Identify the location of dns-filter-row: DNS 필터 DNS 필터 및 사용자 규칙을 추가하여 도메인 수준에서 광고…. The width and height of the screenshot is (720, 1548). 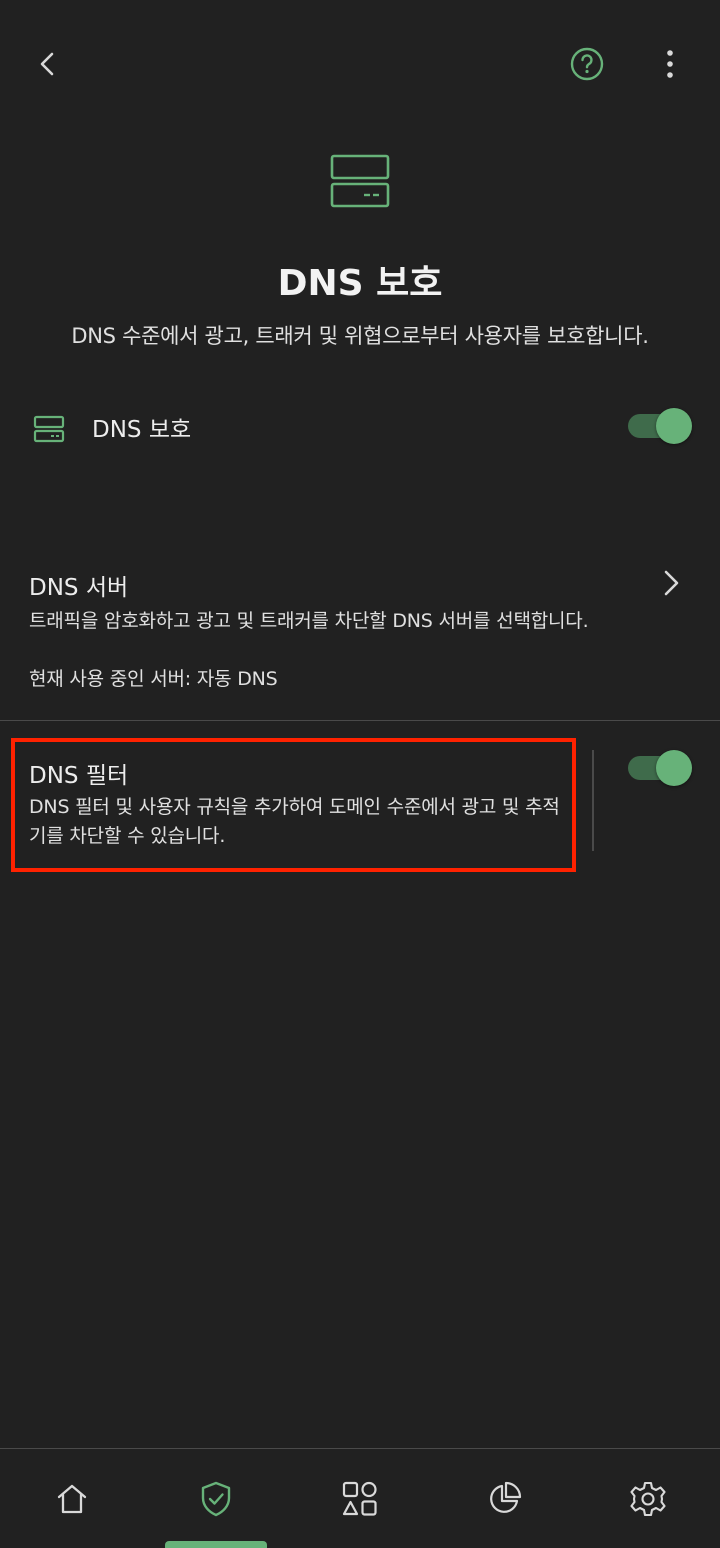
(360, 797).